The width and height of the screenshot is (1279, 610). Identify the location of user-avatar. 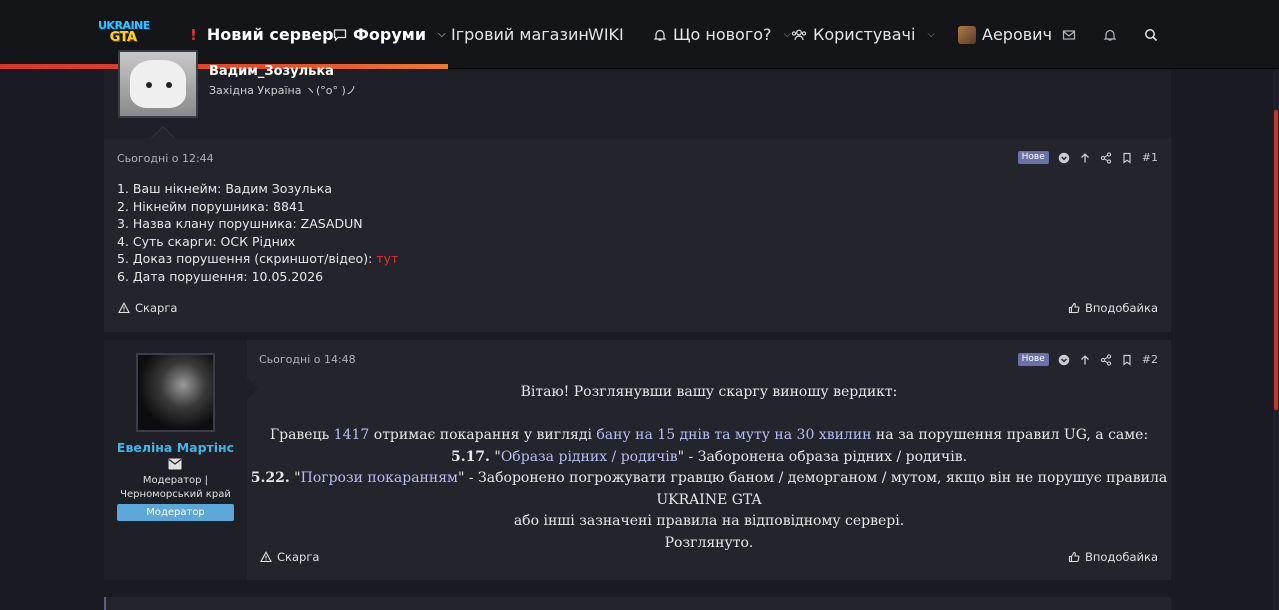
(967, 34).